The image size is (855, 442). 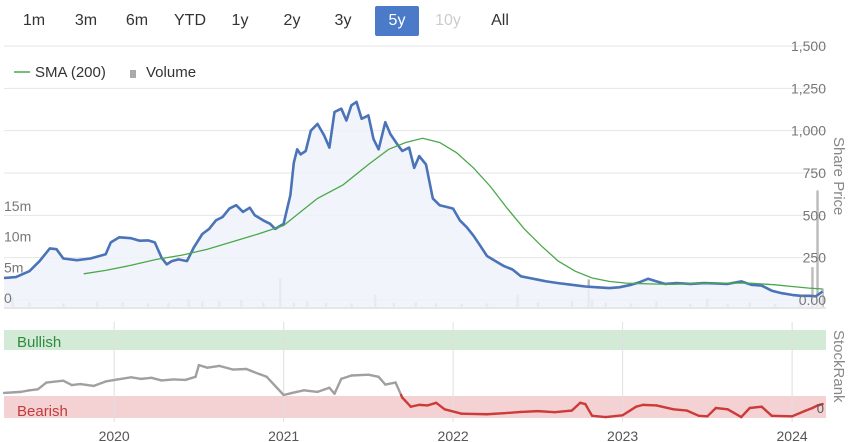 I want to click on chart-legend: SMA (200) Volume, so click(x=105, y=72).